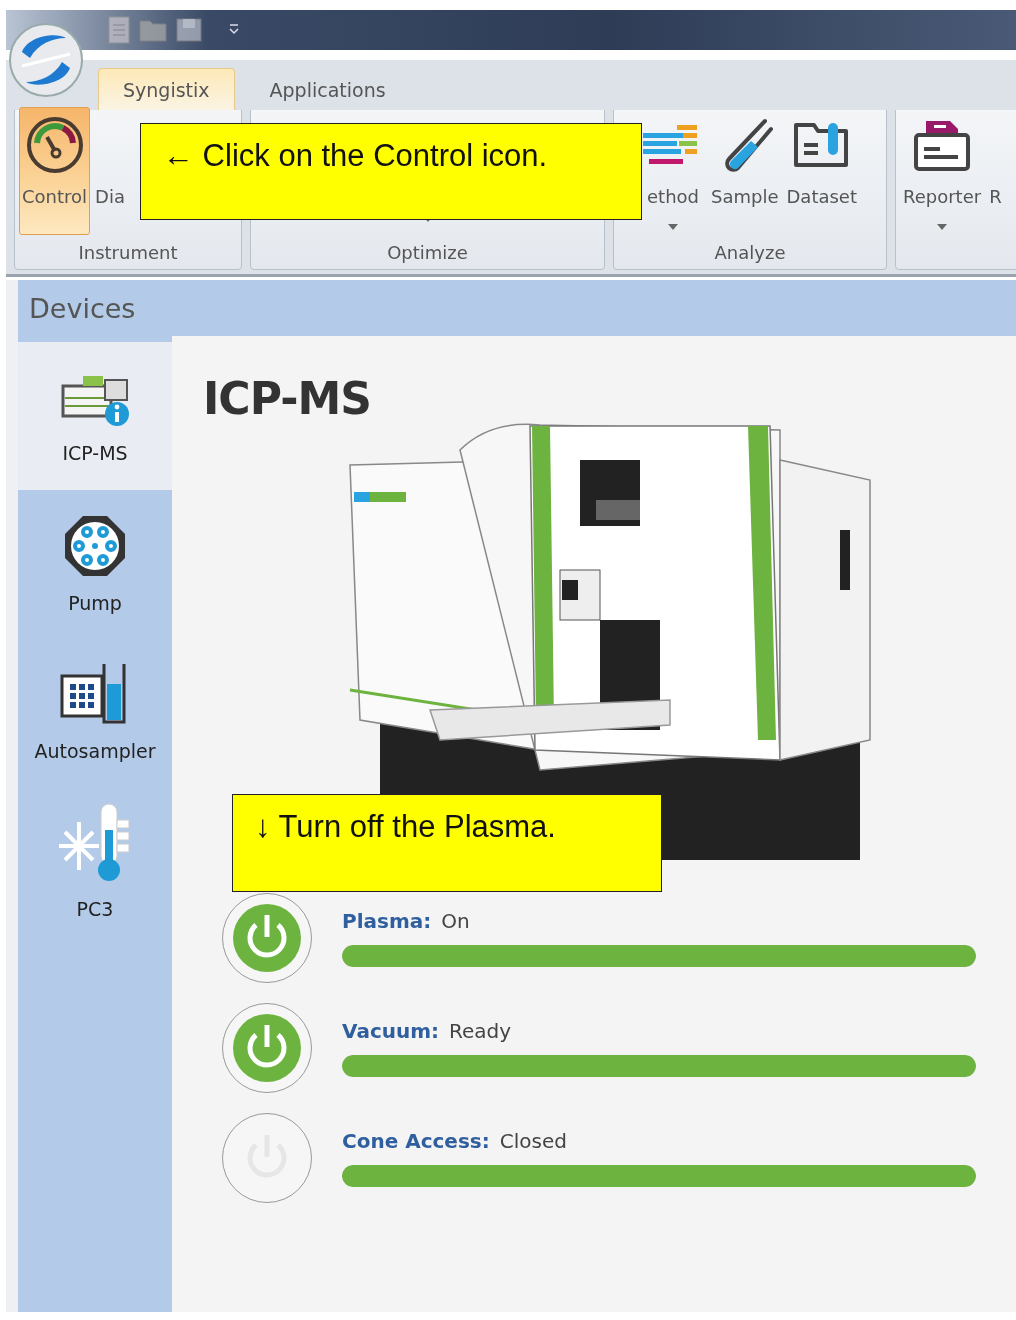 The image size is (1016, 1320). What do you see at coordinates (119, 30) in the screenshot?
I see `document-icon` at bounding box center [119, 30].